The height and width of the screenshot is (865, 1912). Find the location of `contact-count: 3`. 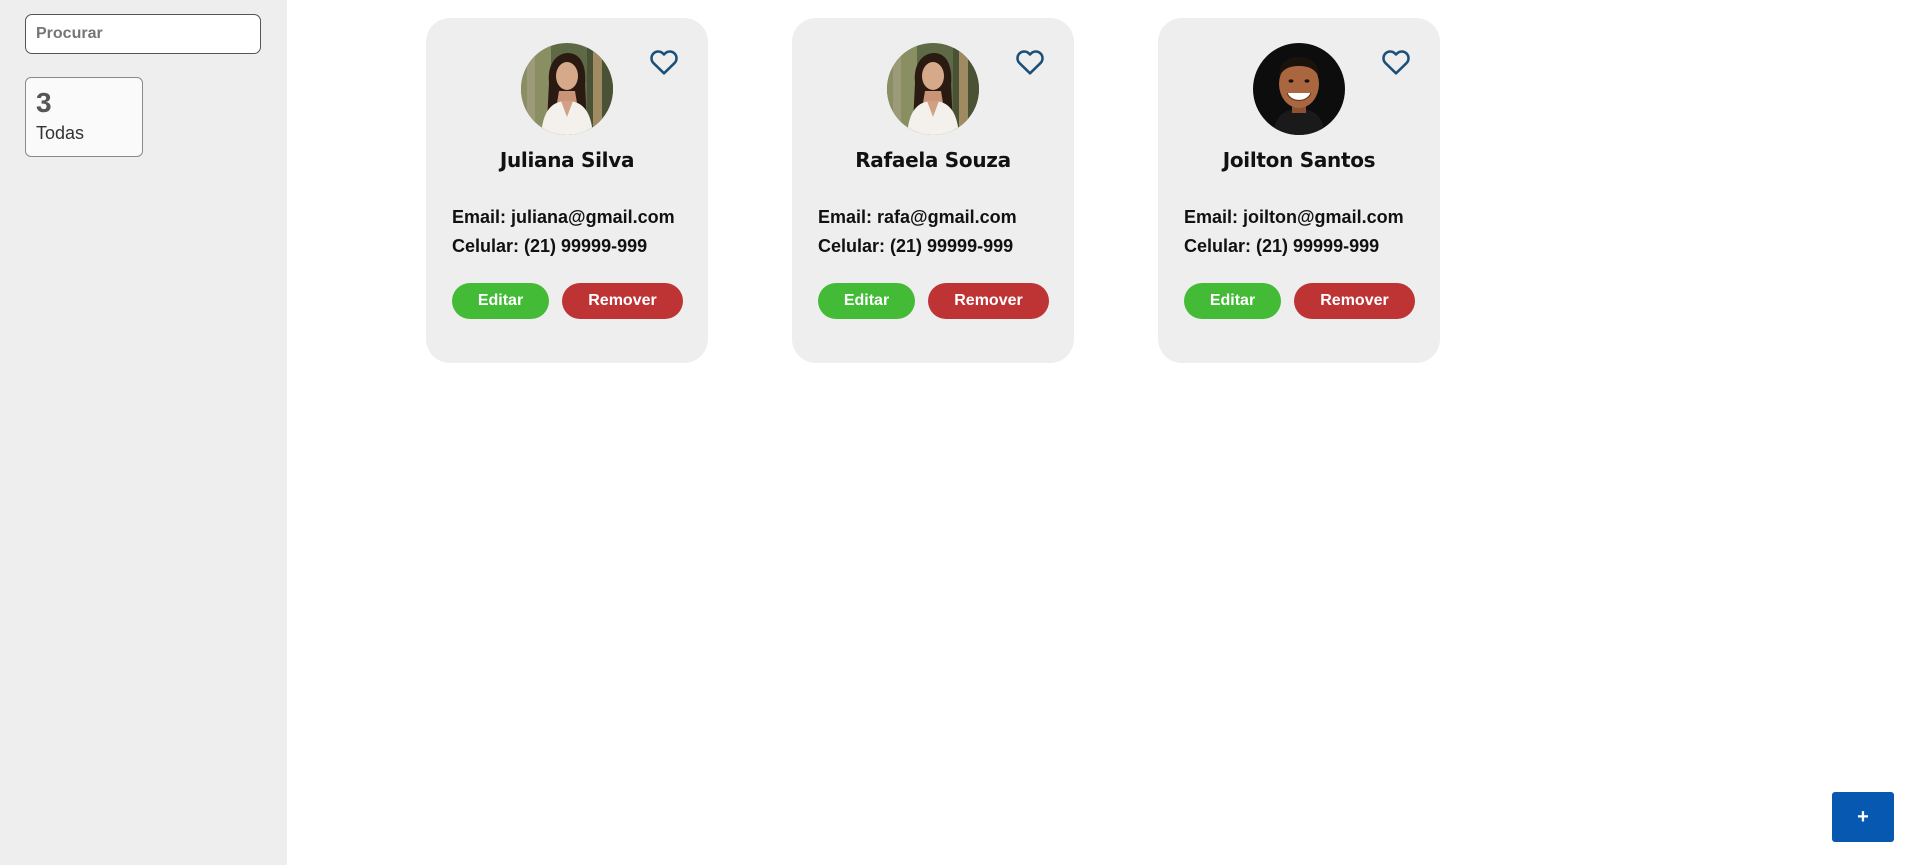

contact-count: 3 is located at coordinates (44, 102).